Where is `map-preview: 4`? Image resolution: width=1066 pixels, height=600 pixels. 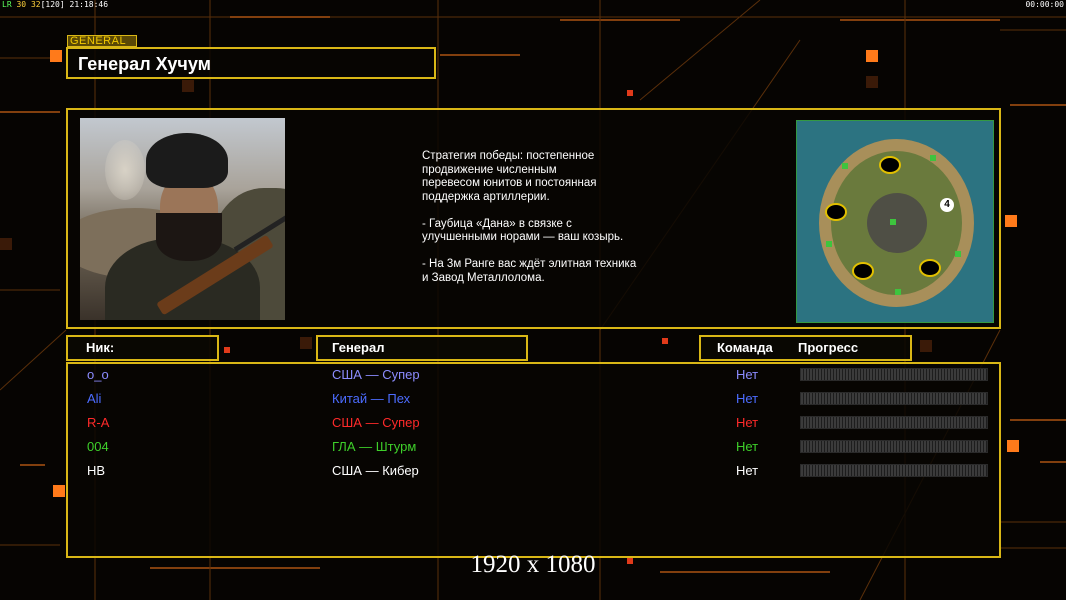 map-preview: 4 is located at coordinates (895, 221).